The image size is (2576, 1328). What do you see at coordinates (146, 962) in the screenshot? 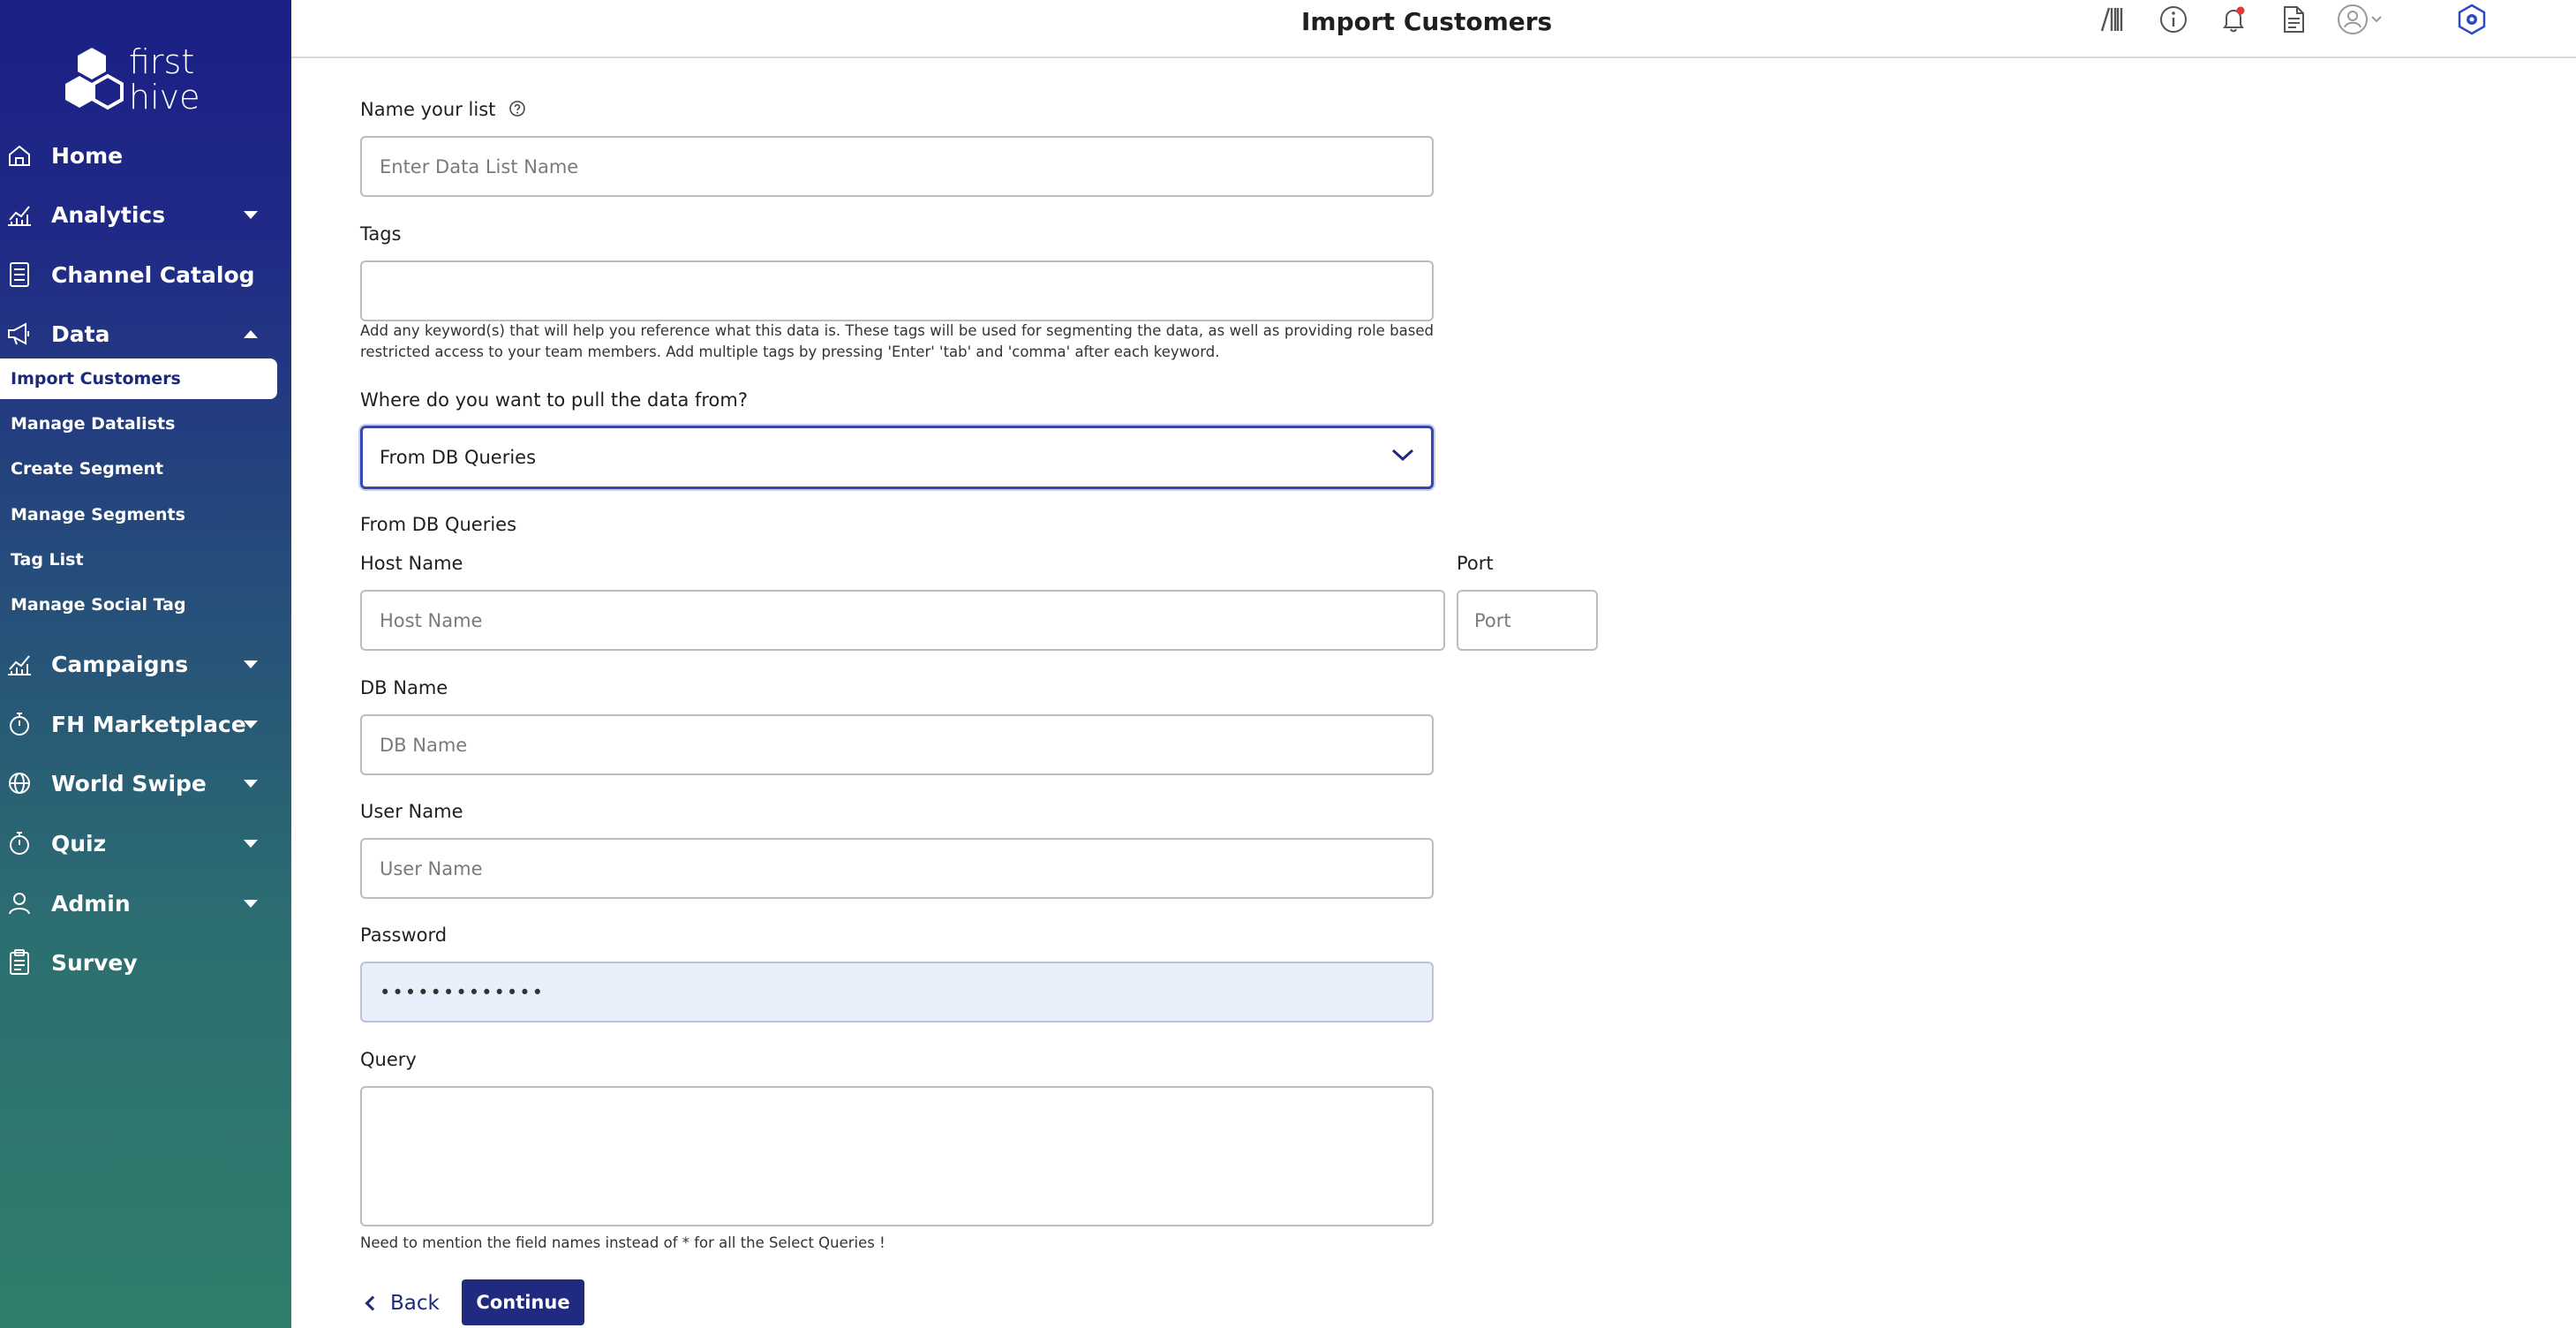
I see `nav-survey: Survey` at bounding box center [146, 962].